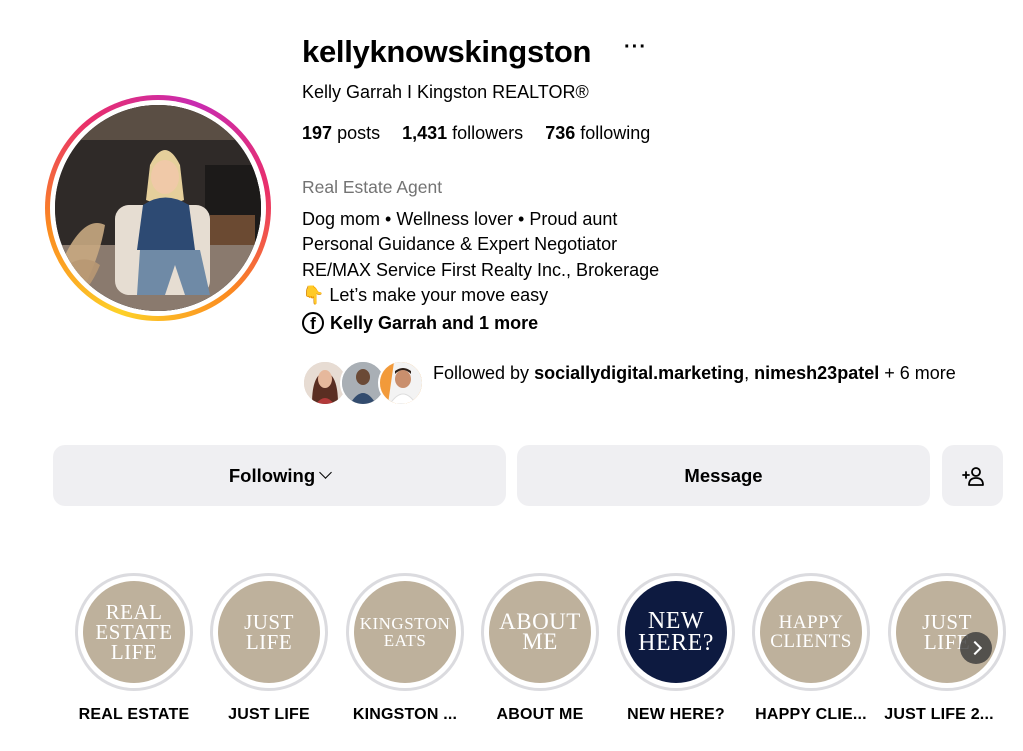 This screenshot has height=751, width=1023. I want to click on add-person-icon, so click(972, 476).